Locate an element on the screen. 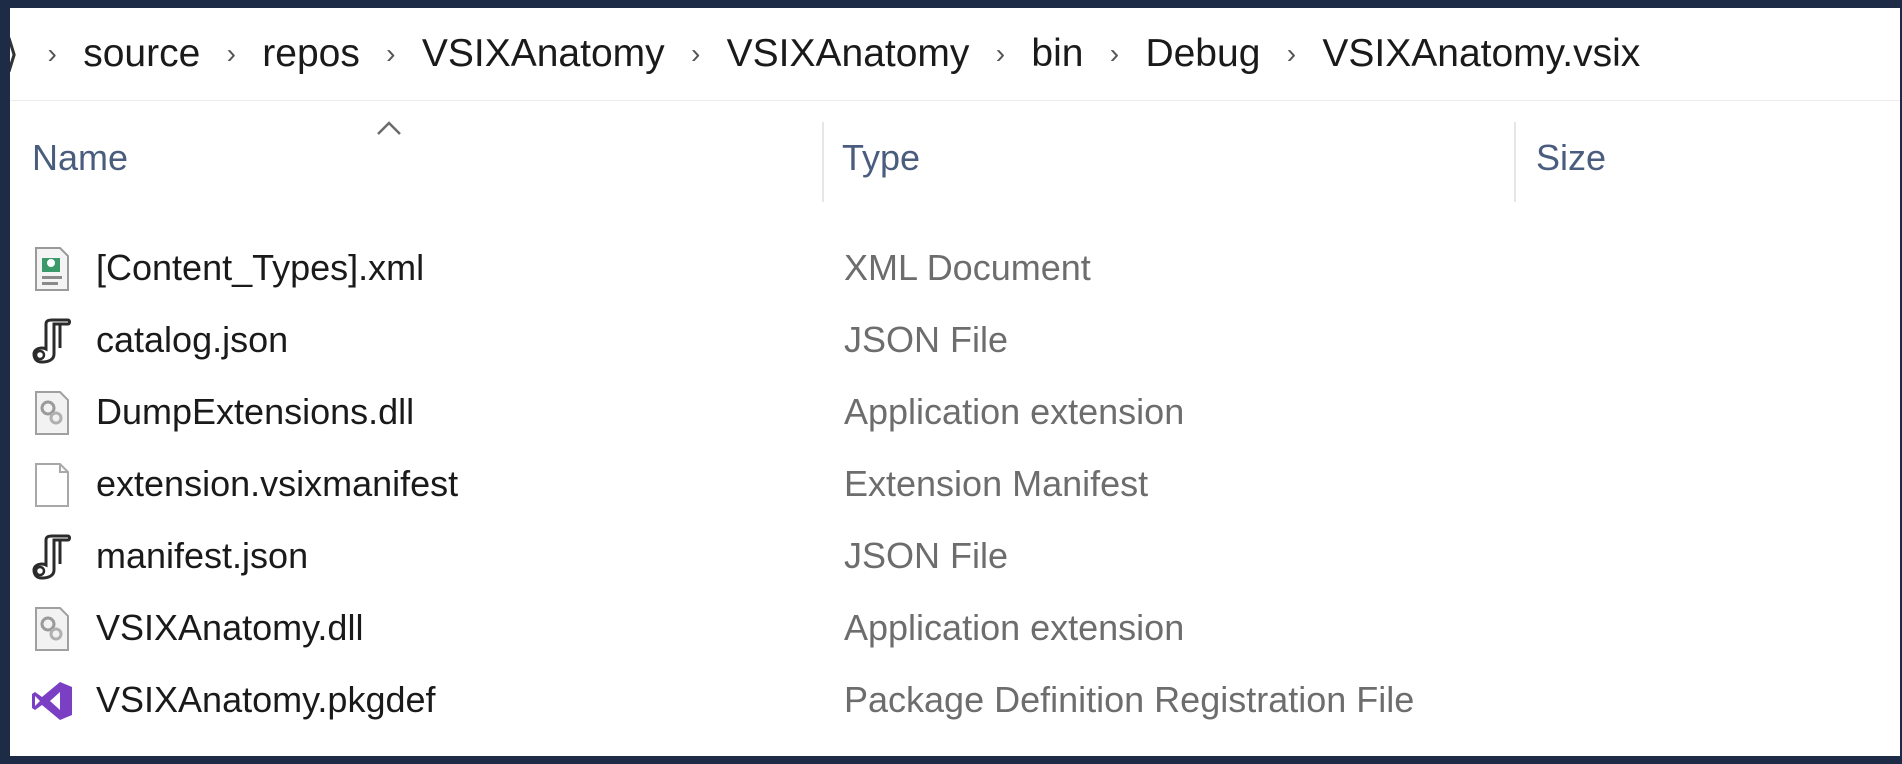 The width and height of the screenshot is (1902, 764). list-item: [Content_Types].xml XML Document is located at coordinates (955, 268).